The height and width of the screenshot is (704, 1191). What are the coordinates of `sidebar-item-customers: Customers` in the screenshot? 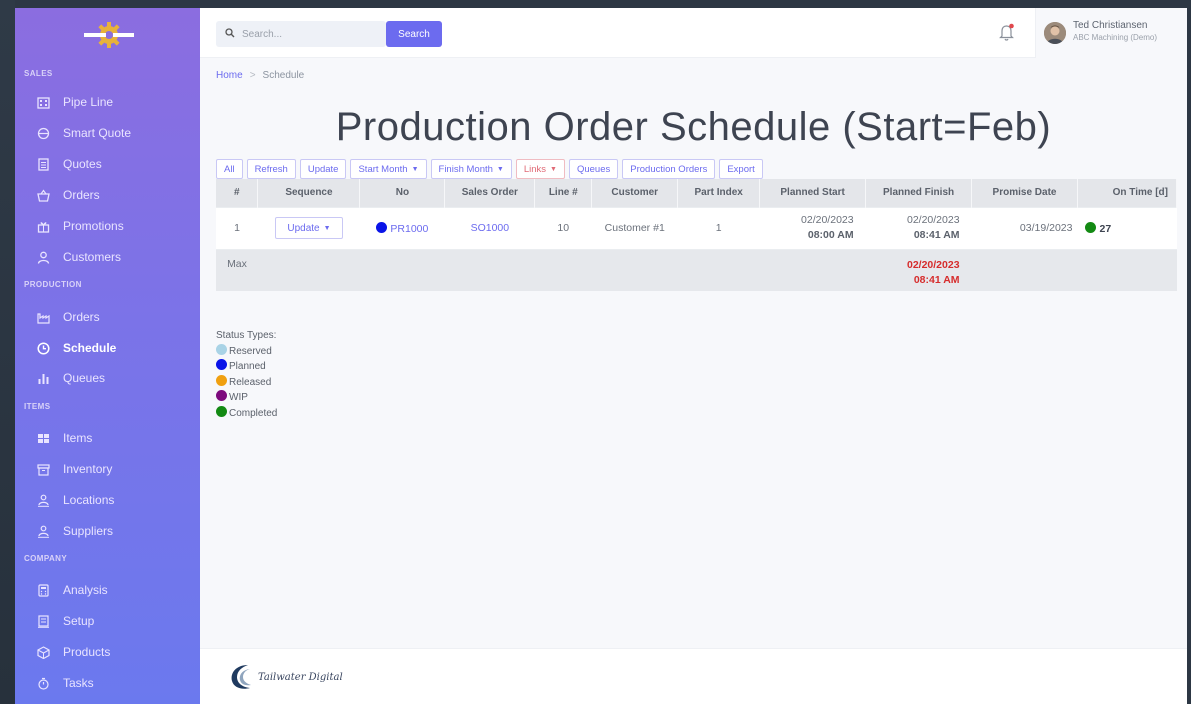 It's located at (107, 257).